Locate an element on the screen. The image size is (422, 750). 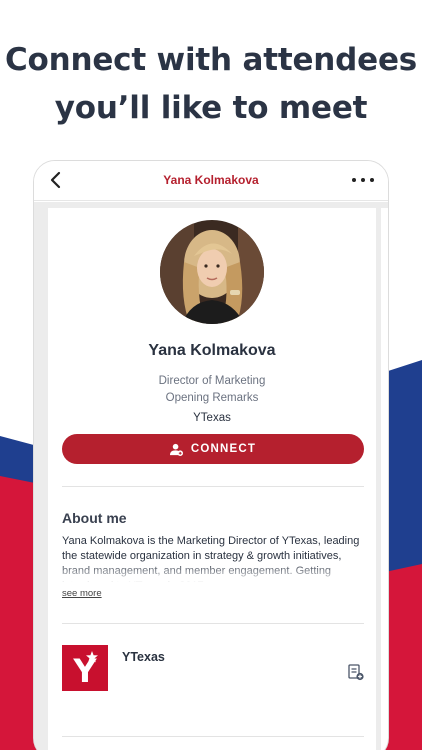
avatar is located at coordinates (212, 272).